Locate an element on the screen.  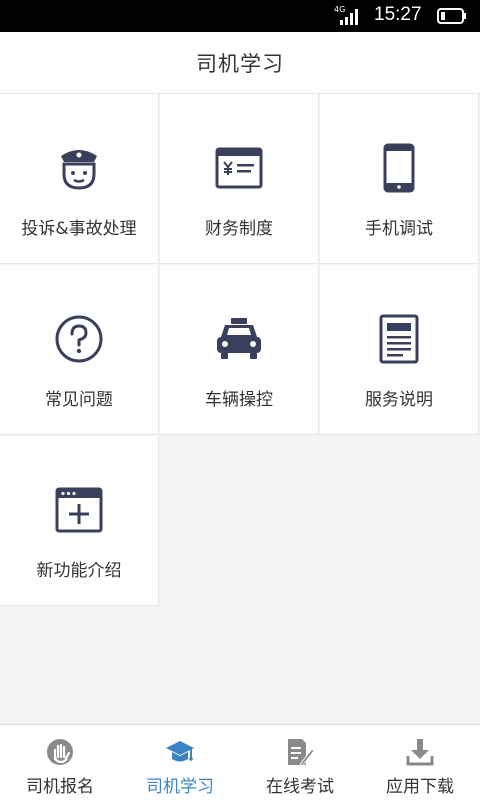
exam-icon is located at coordinates (301, 753).